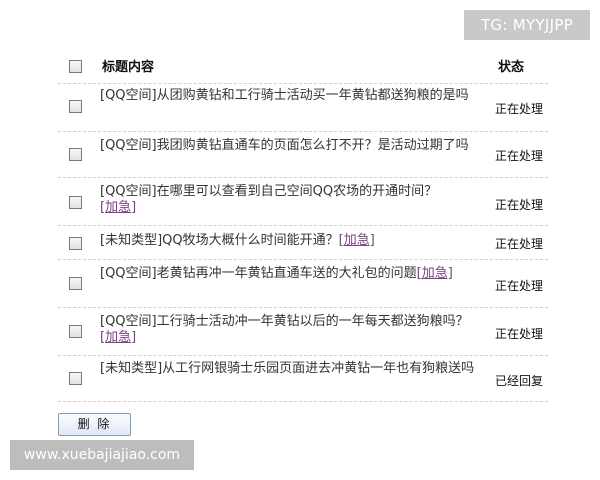  I want to click on question-link: [QQ空间]老黄钻再冲一年黄钻直通车送的大礼包的问题[加急], so click(292, 274).